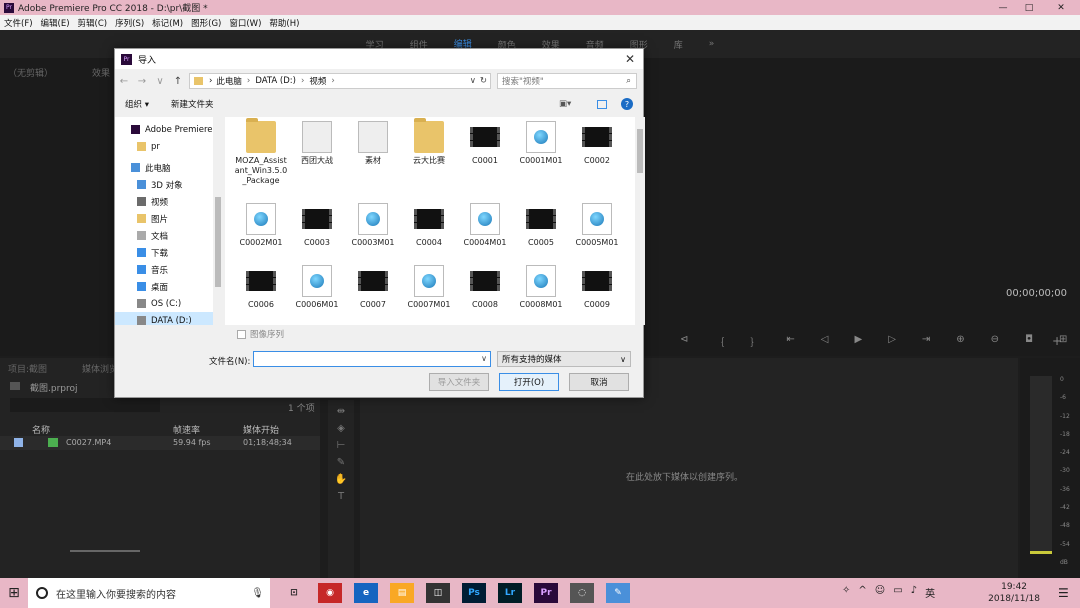 The width and height of the screenshot is (1080, 608). Describe the element at coordinates (169, 269) in the screenshot. I see `nav-item: 音乐` at that location.